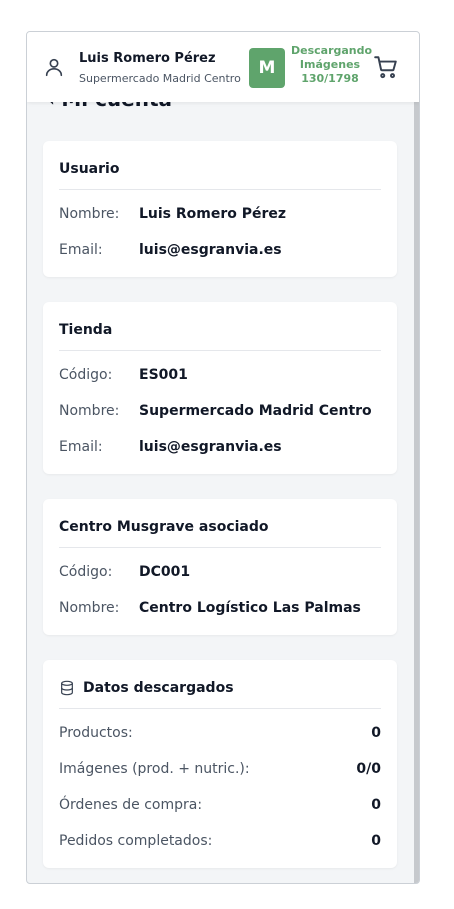 This screenshot has width=454, height=909. What do you see at coordinates (386, 67) in the screenshot?
I see `cart-icon` at bounding box center [386, 67].